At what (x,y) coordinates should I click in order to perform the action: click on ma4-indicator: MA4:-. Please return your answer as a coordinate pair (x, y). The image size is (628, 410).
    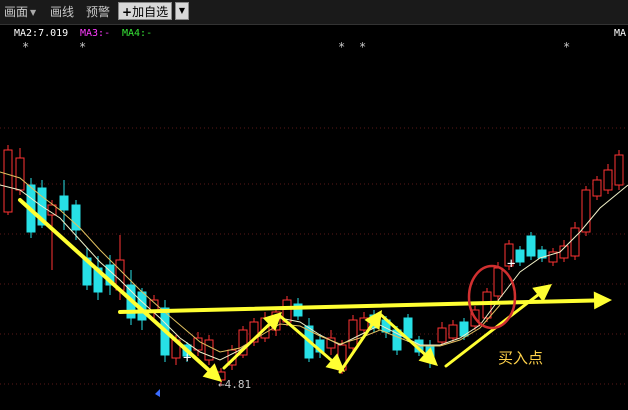
    Looking at the image, I should click on (137, 33).